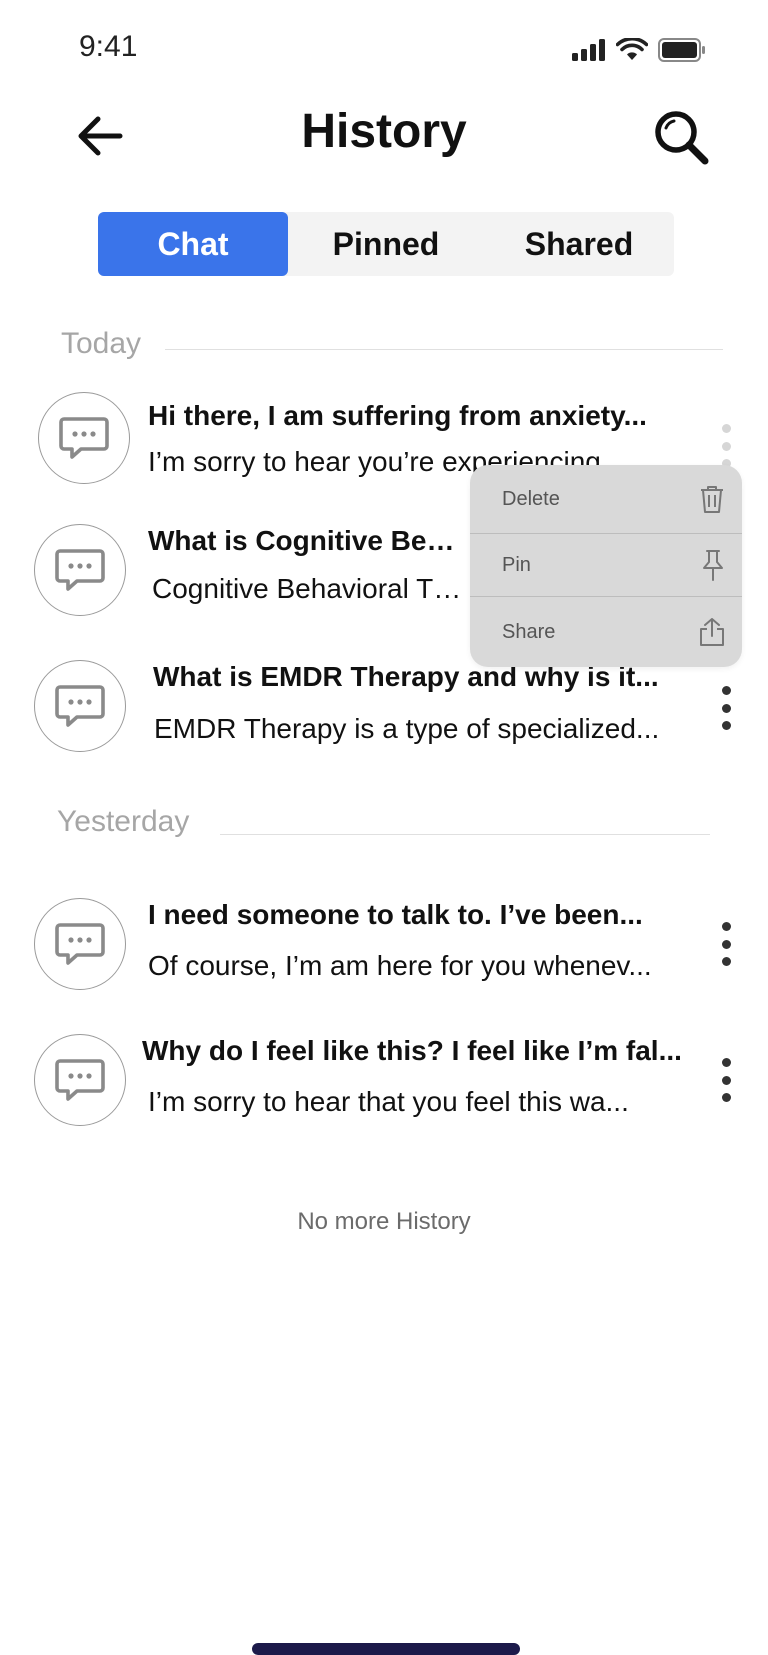 The width and height of the screenshot is (768, 1655). What do you see at coordinates (386, 1649) in the screenshot?
I see `home-indicator` at bounding box center [386, 1649].